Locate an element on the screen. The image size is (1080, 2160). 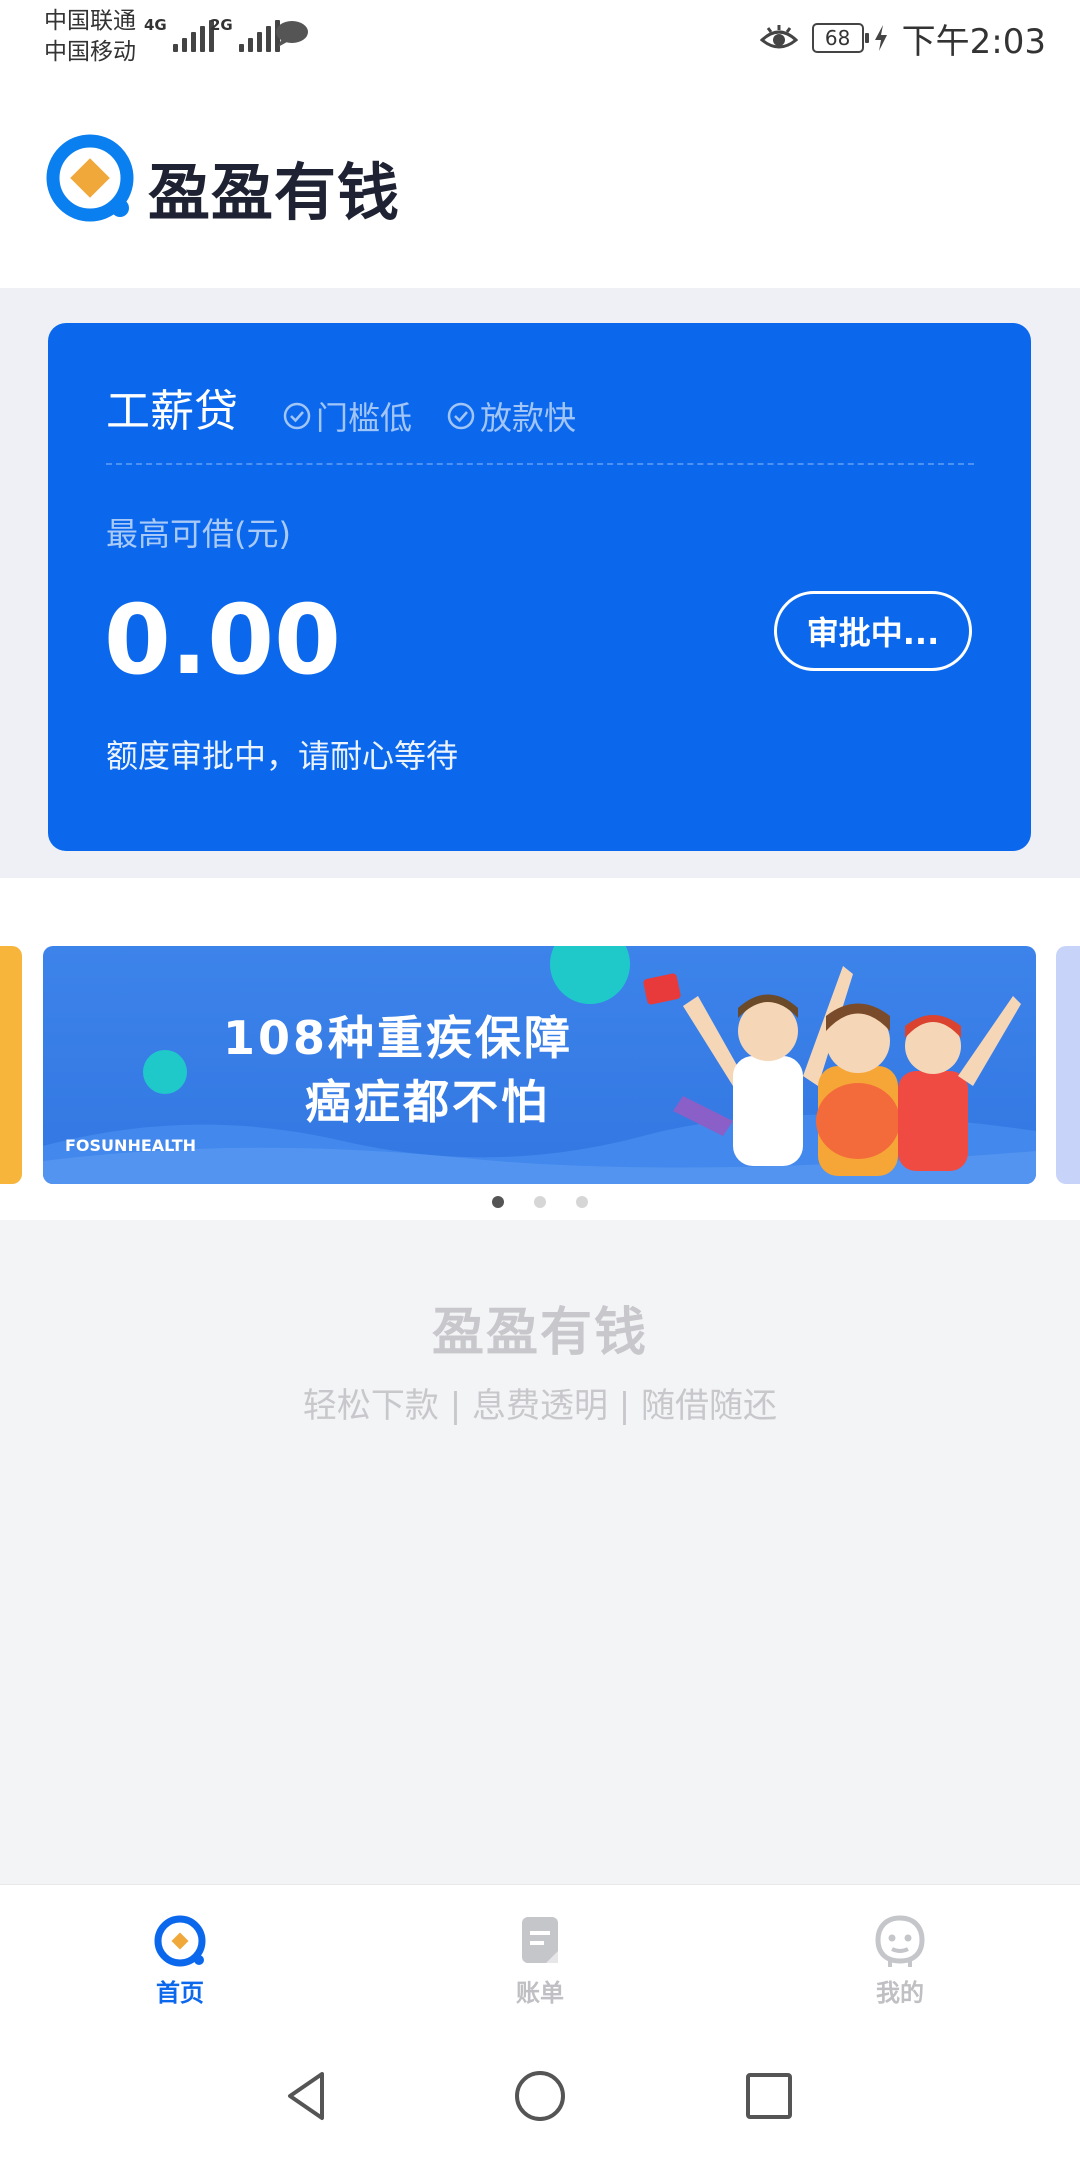
bottom-tab-bar: 首页 账单 我的 is located at coordinates (540, 1955).